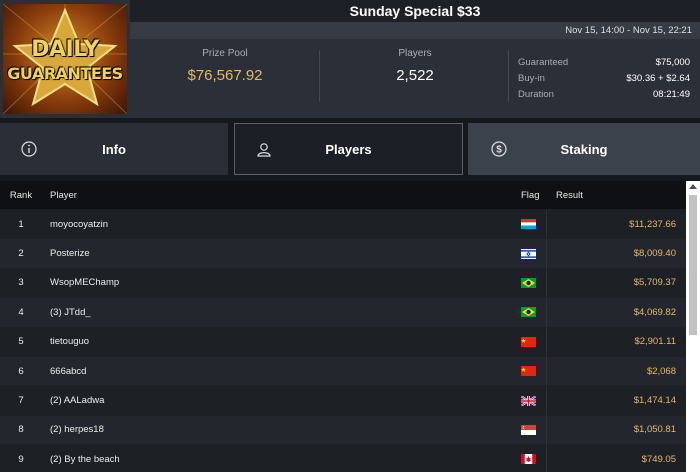 The image size is (700, 472). I want to click on user-icon, so click(264, 150).